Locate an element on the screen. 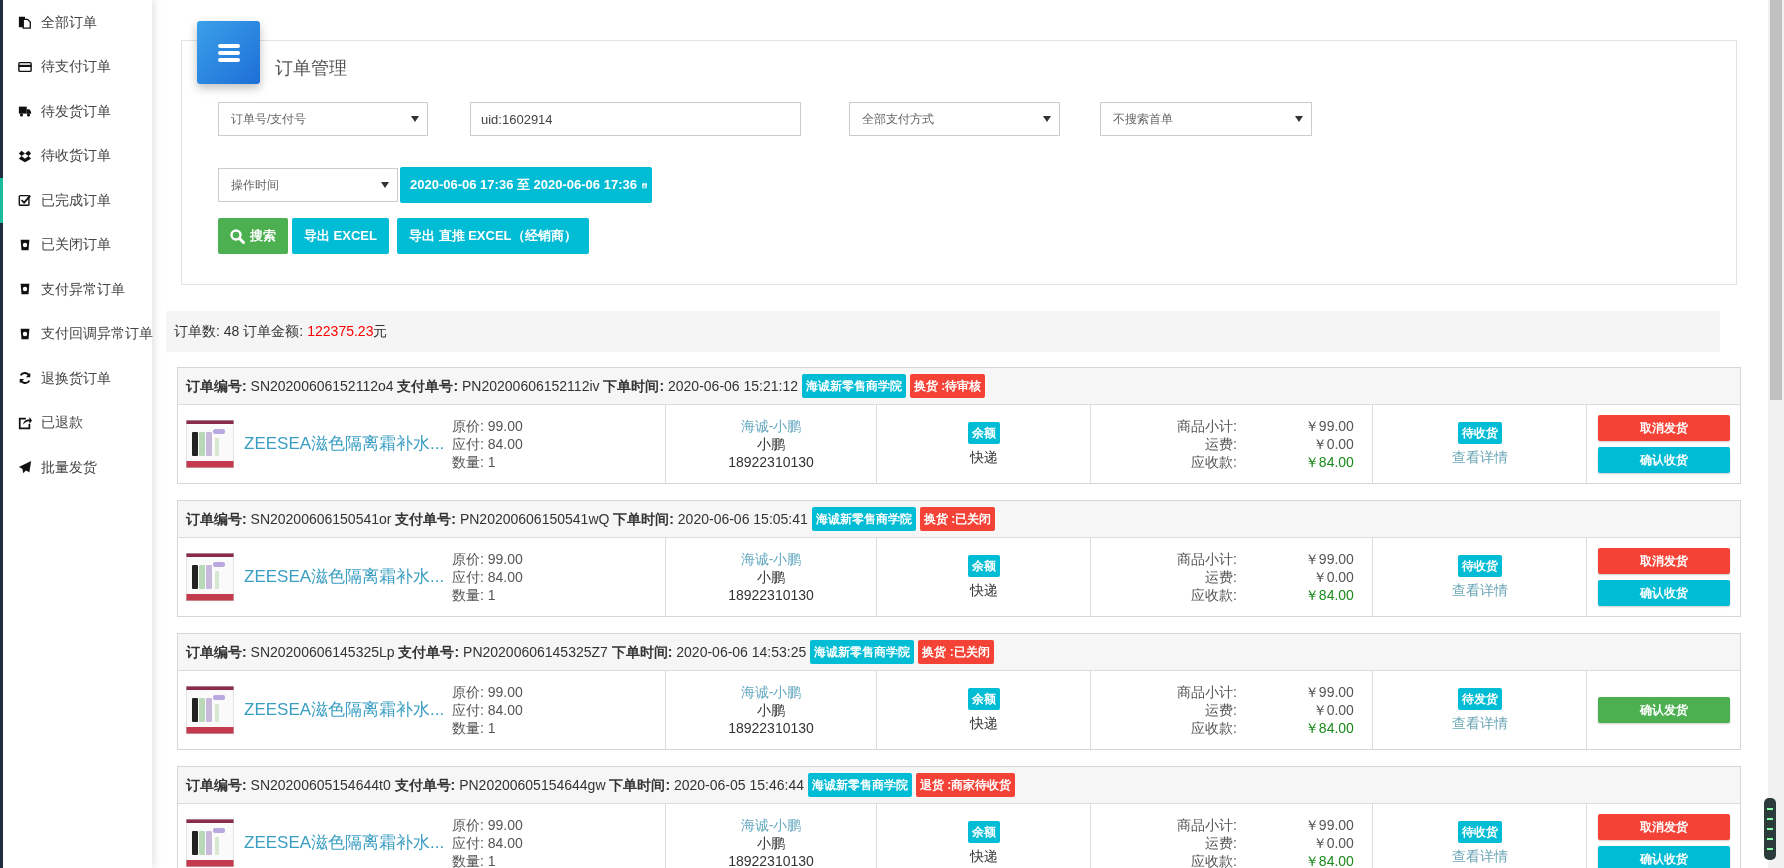 The width and height of the screenshot is (1784, 868). order-header-text: 订单编号: SN20200605154644t0 支付单号: PN20200605154644gw 下单时间: 2020-06-05 15:46:44 is located at coordinates (495, 785).